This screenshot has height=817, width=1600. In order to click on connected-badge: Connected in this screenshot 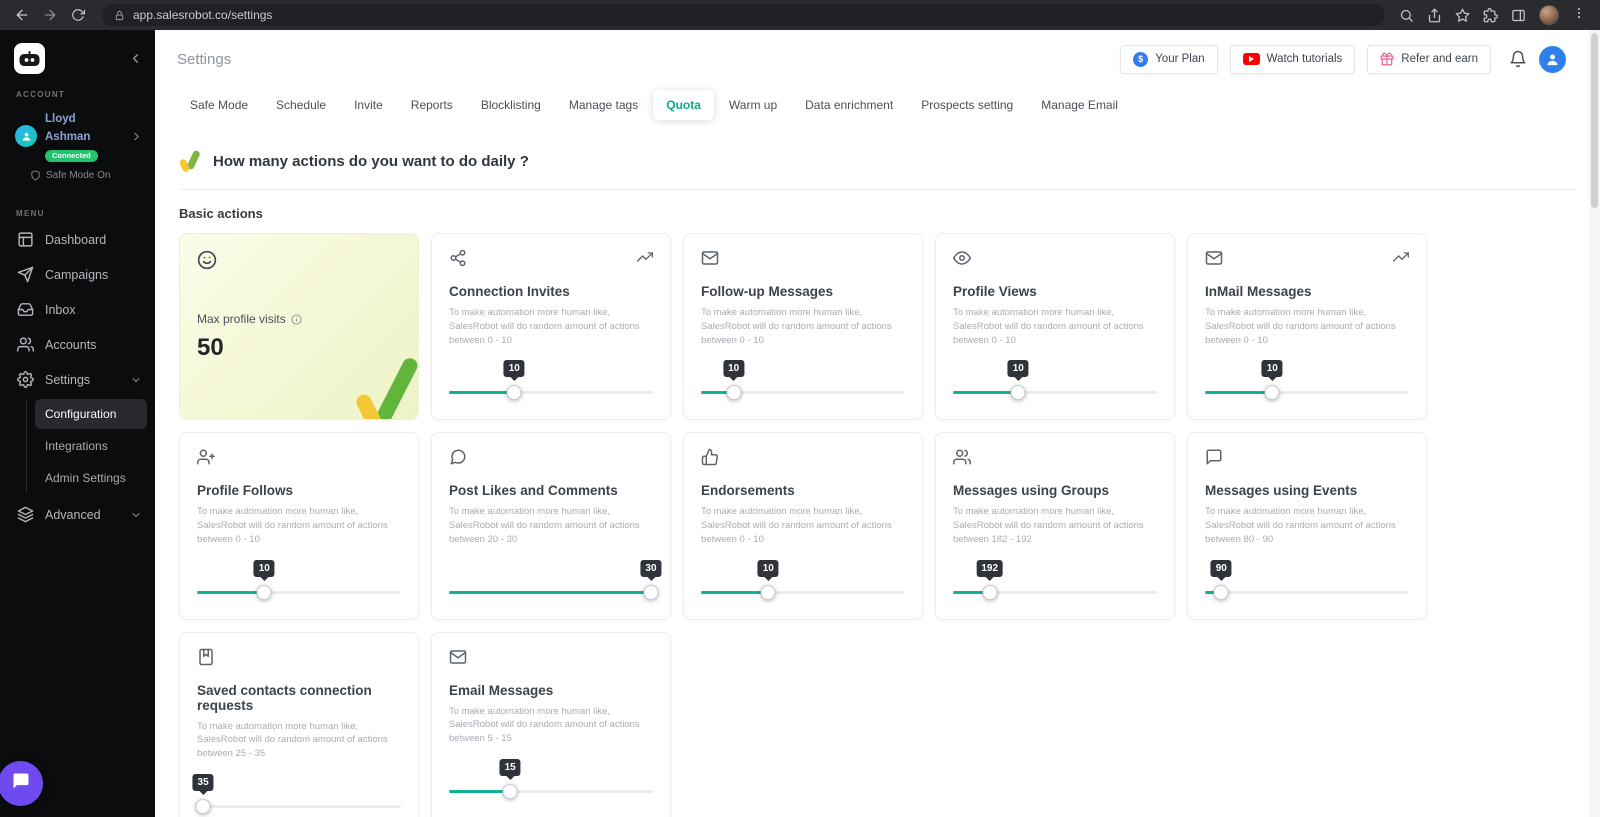, I will do `click(71, 155)`.